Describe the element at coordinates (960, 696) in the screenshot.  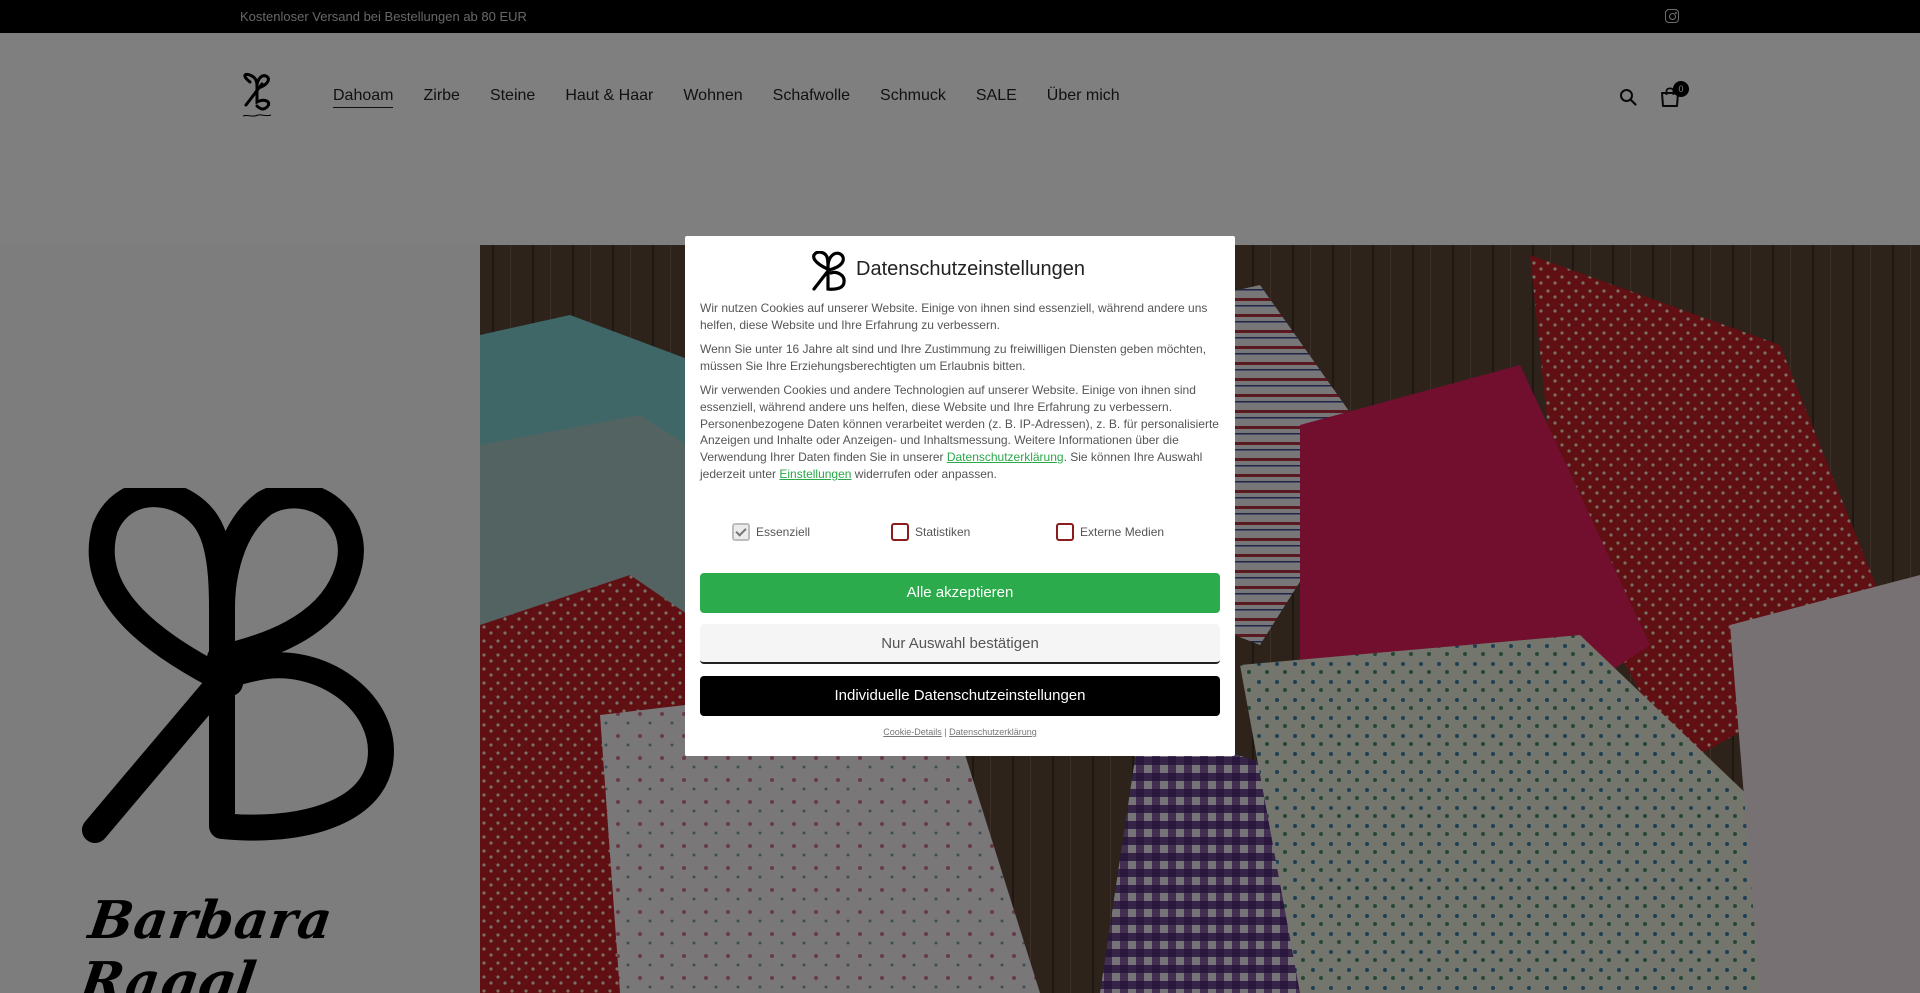
I see `individual-settings-button: Individuelle Datenschutzeinstellungen` at that location.